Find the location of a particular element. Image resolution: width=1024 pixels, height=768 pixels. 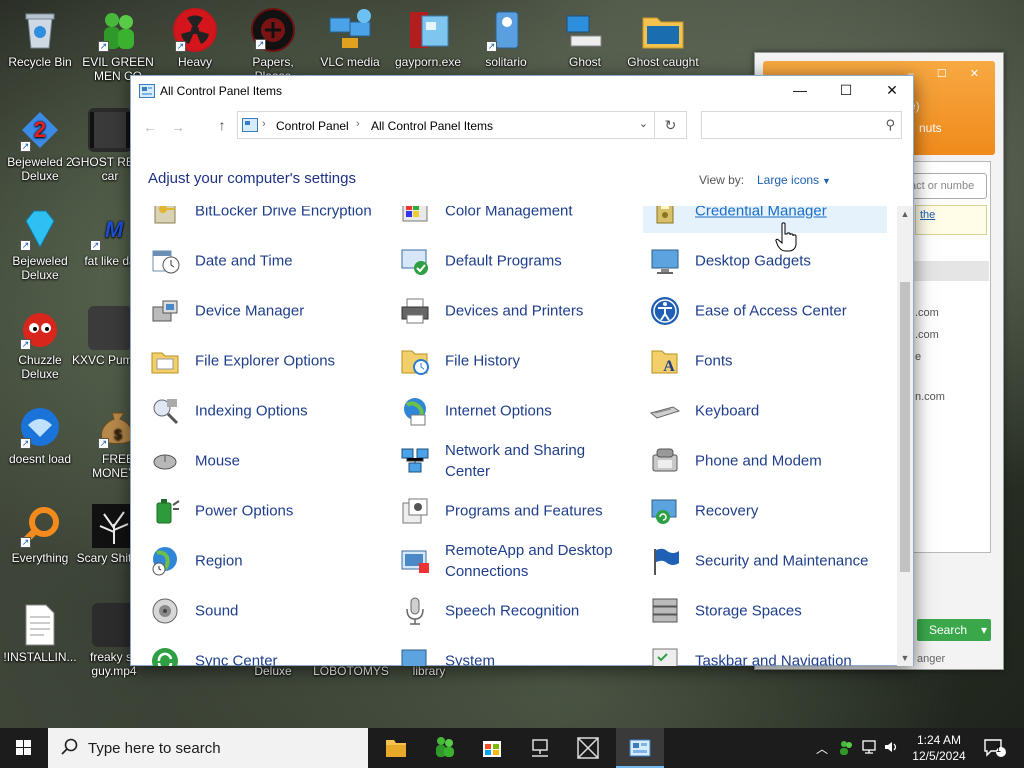

control-panel-item-credential-manager: Credential Manager is located at coordinates (765, 219).